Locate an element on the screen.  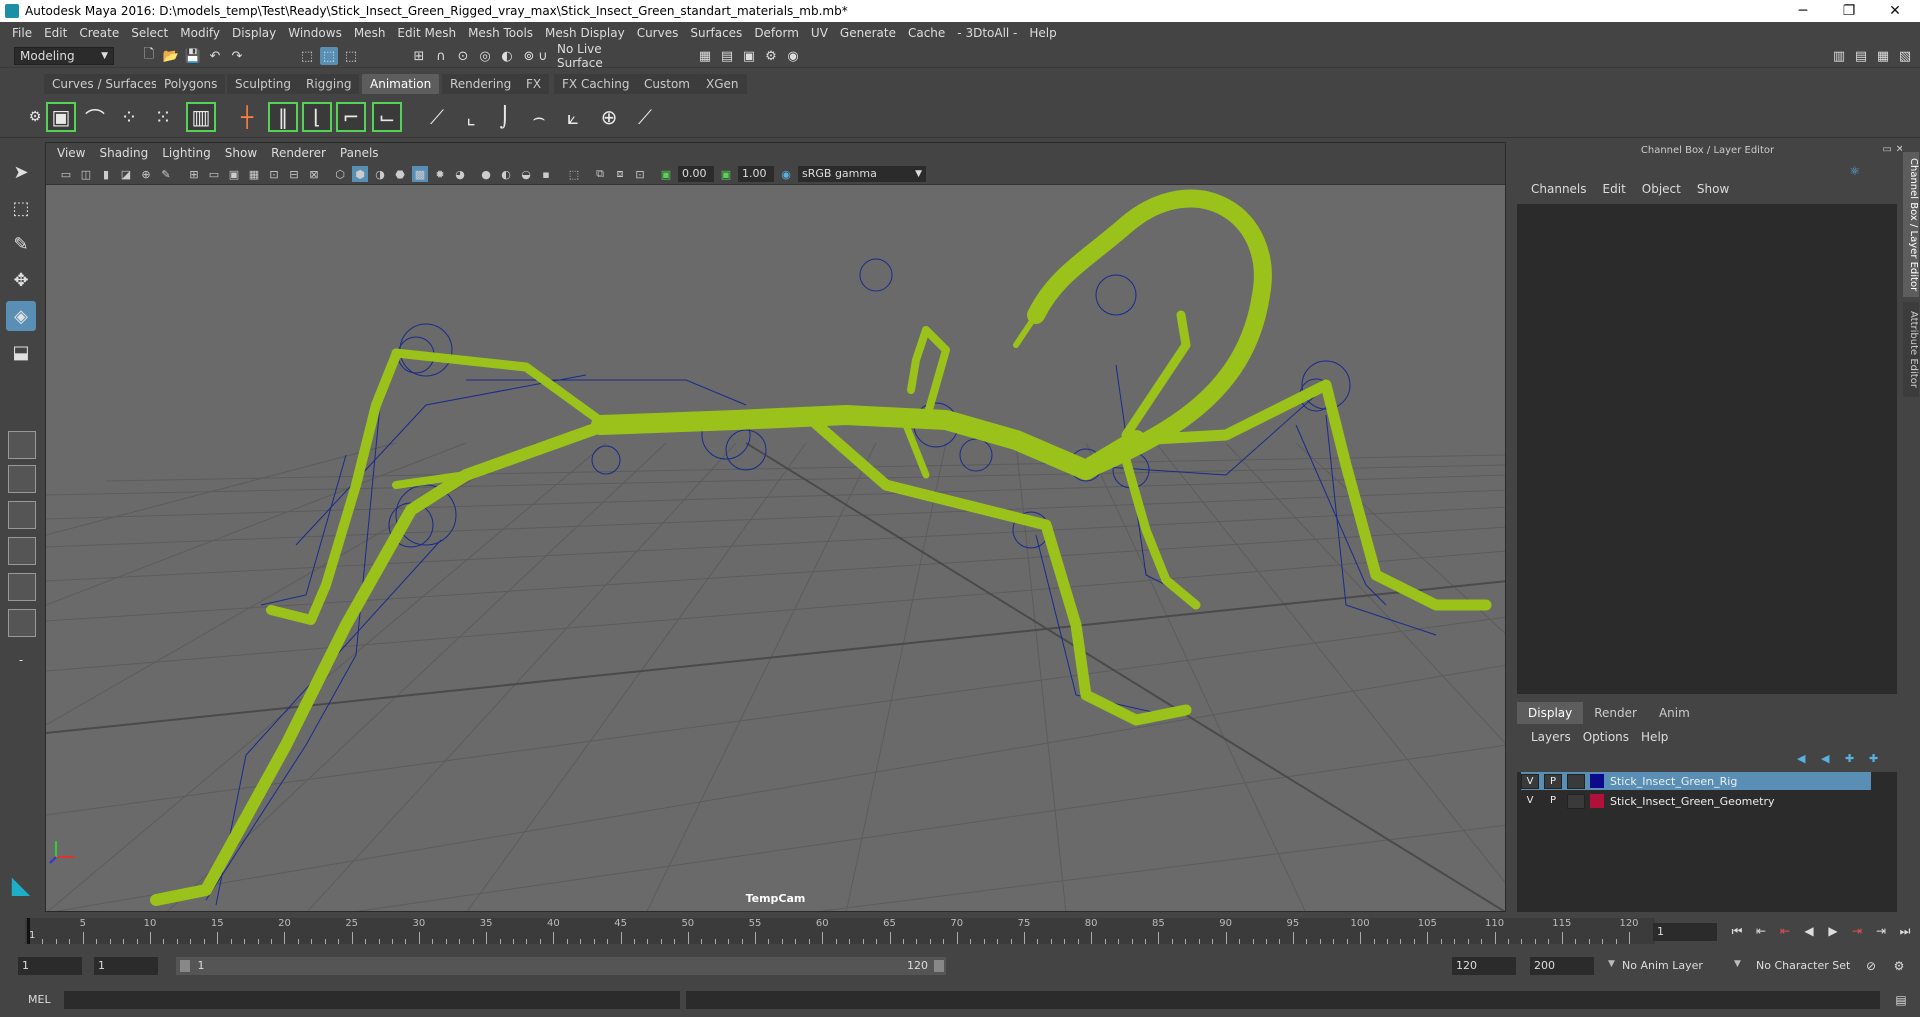
four-view-layout-icon is located at coordinates (22, 479).